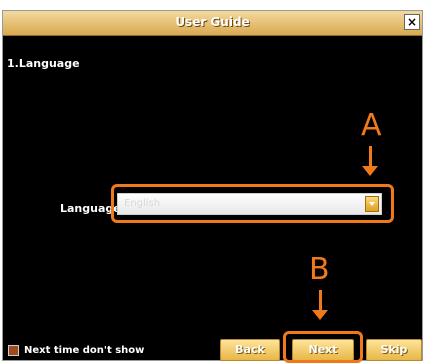  What do you see at coordinates (84, 350) in the screenshot?
I see `dont-show-label: Next time don't show` at bounding box center [84, 350].